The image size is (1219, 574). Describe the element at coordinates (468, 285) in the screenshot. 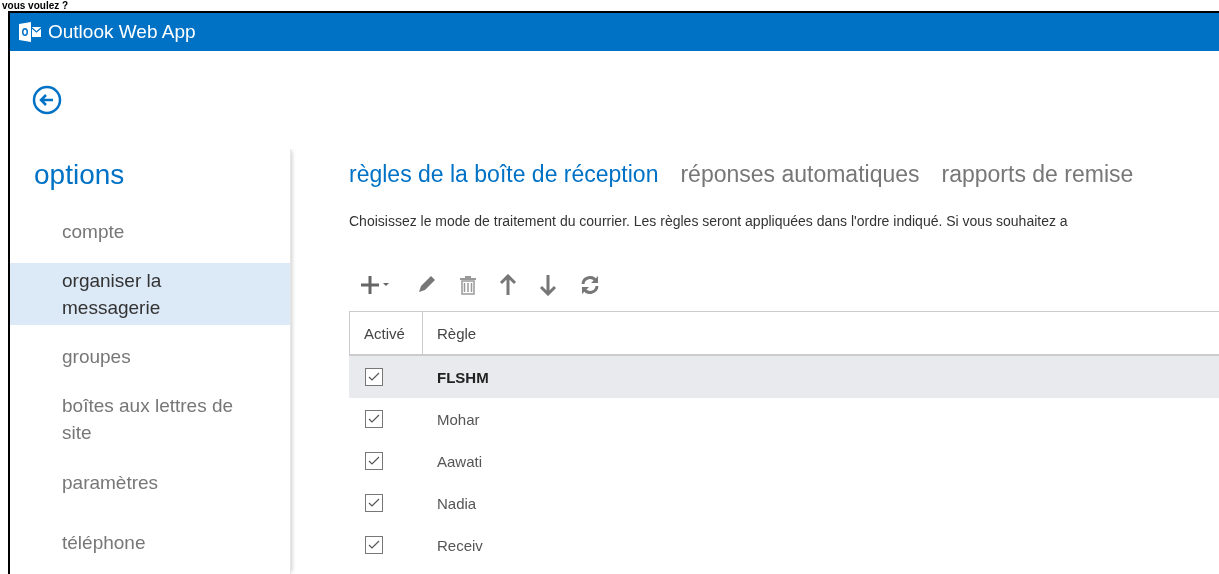

I see `trash-icon` at that location.